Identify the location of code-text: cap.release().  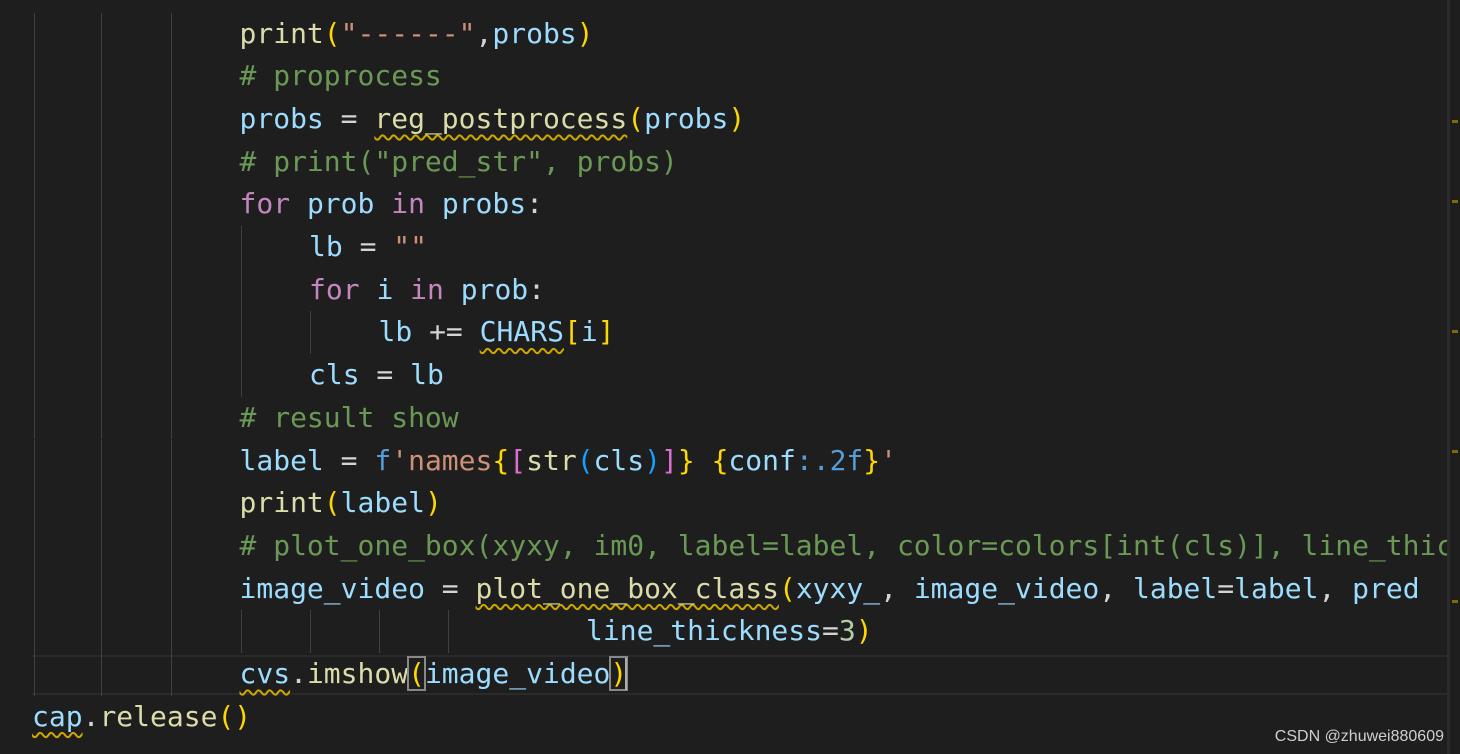
(141, 717).